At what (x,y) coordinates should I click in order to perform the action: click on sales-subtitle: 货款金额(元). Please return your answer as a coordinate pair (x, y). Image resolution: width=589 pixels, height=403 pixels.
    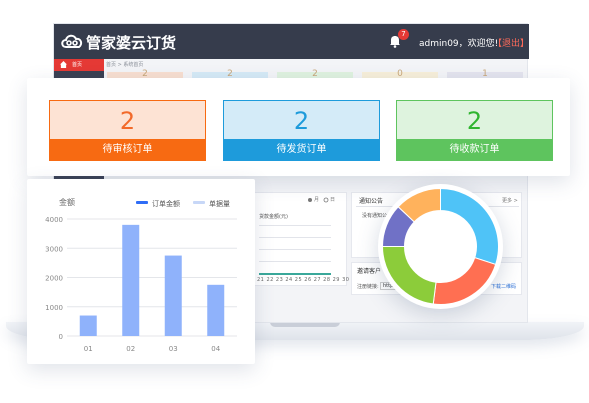
    Looking at the image, I should click on (273, 217).